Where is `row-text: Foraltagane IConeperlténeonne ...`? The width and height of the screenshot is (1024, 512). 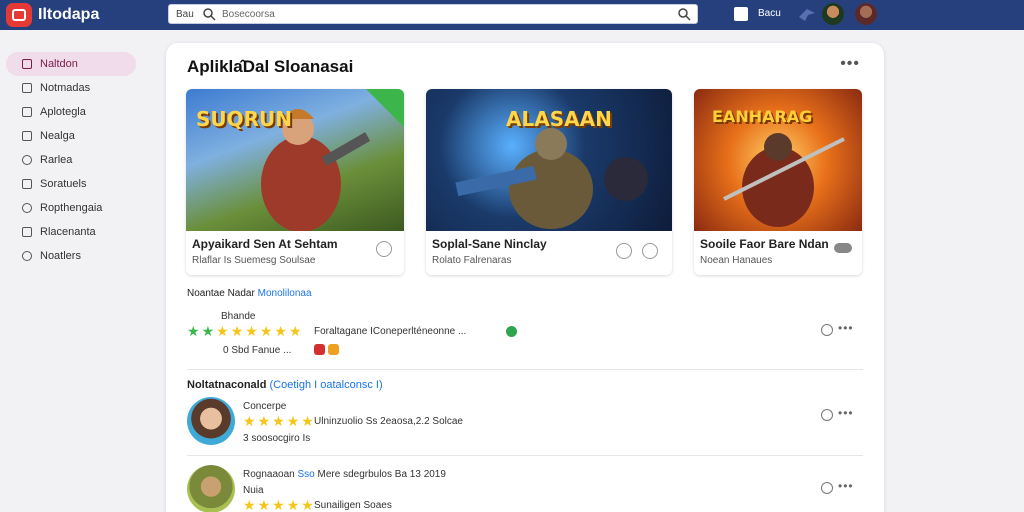 row-text: Foraltagane IConeperlténeonne ... is located at coordinates (390, 331).